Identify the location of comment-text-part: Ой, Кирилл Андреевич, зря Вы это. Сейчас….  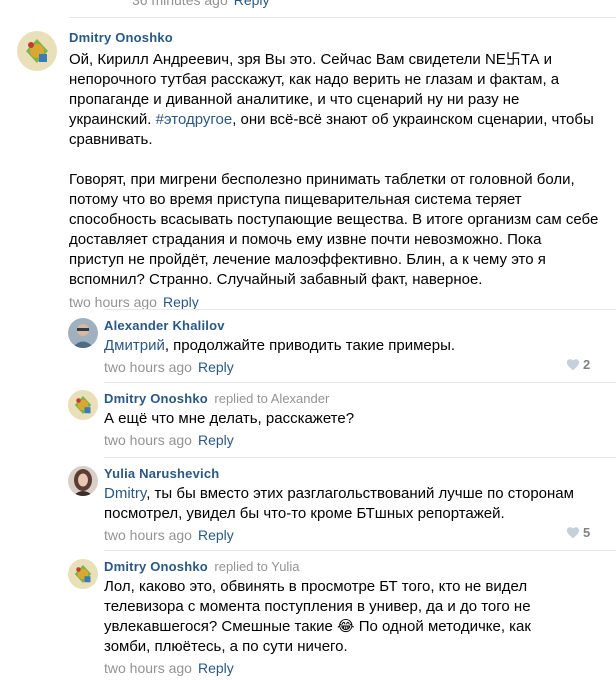
(287, 59).